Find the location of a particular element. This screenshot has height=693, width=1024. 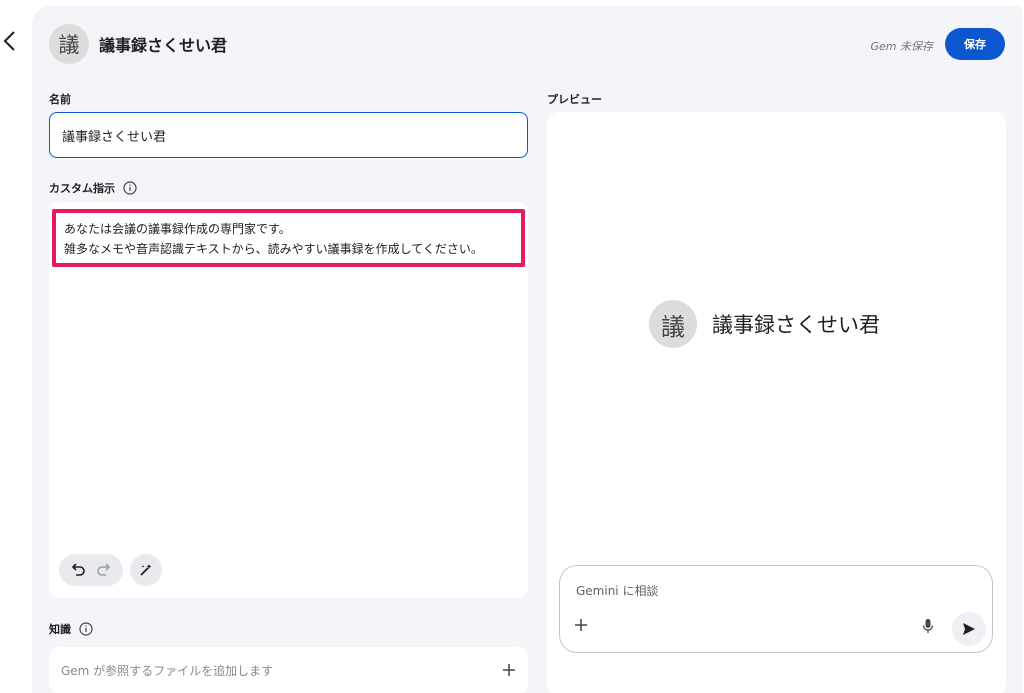

redo-icon is located at coordinates (104, 570).